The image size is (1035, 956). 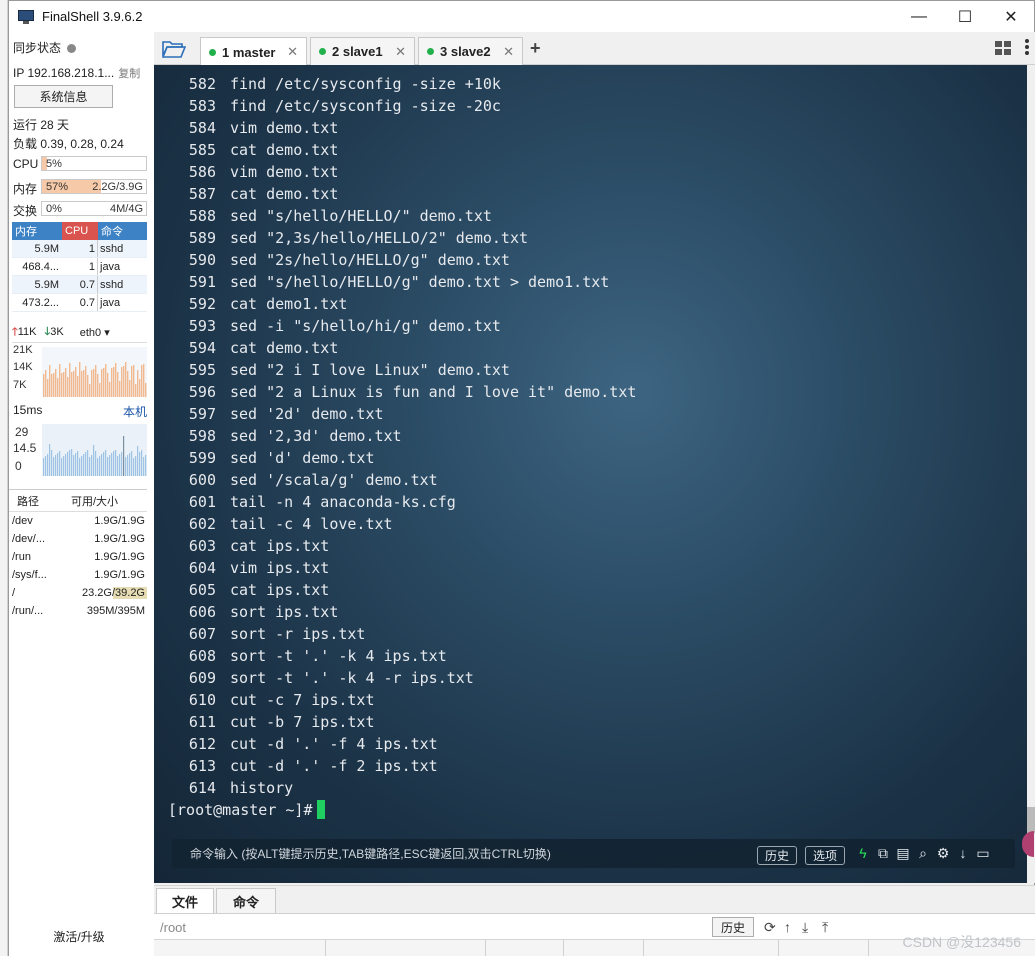 I want to click on command-options-button: 选项, so click(x=825, y=855).